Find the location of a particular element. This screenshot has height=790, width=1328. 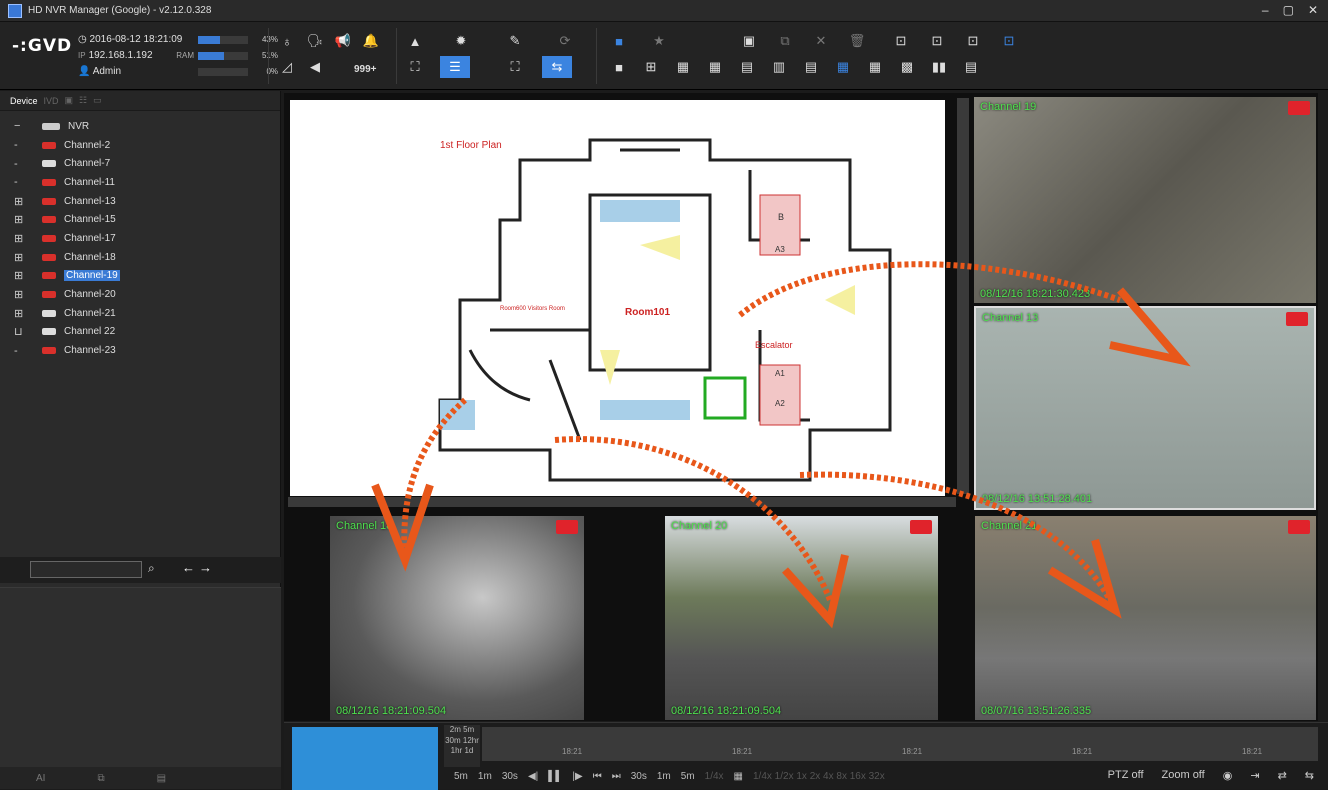

tree-item-channel: ⊞ Channel-17 is located at coordinates (147, 238).